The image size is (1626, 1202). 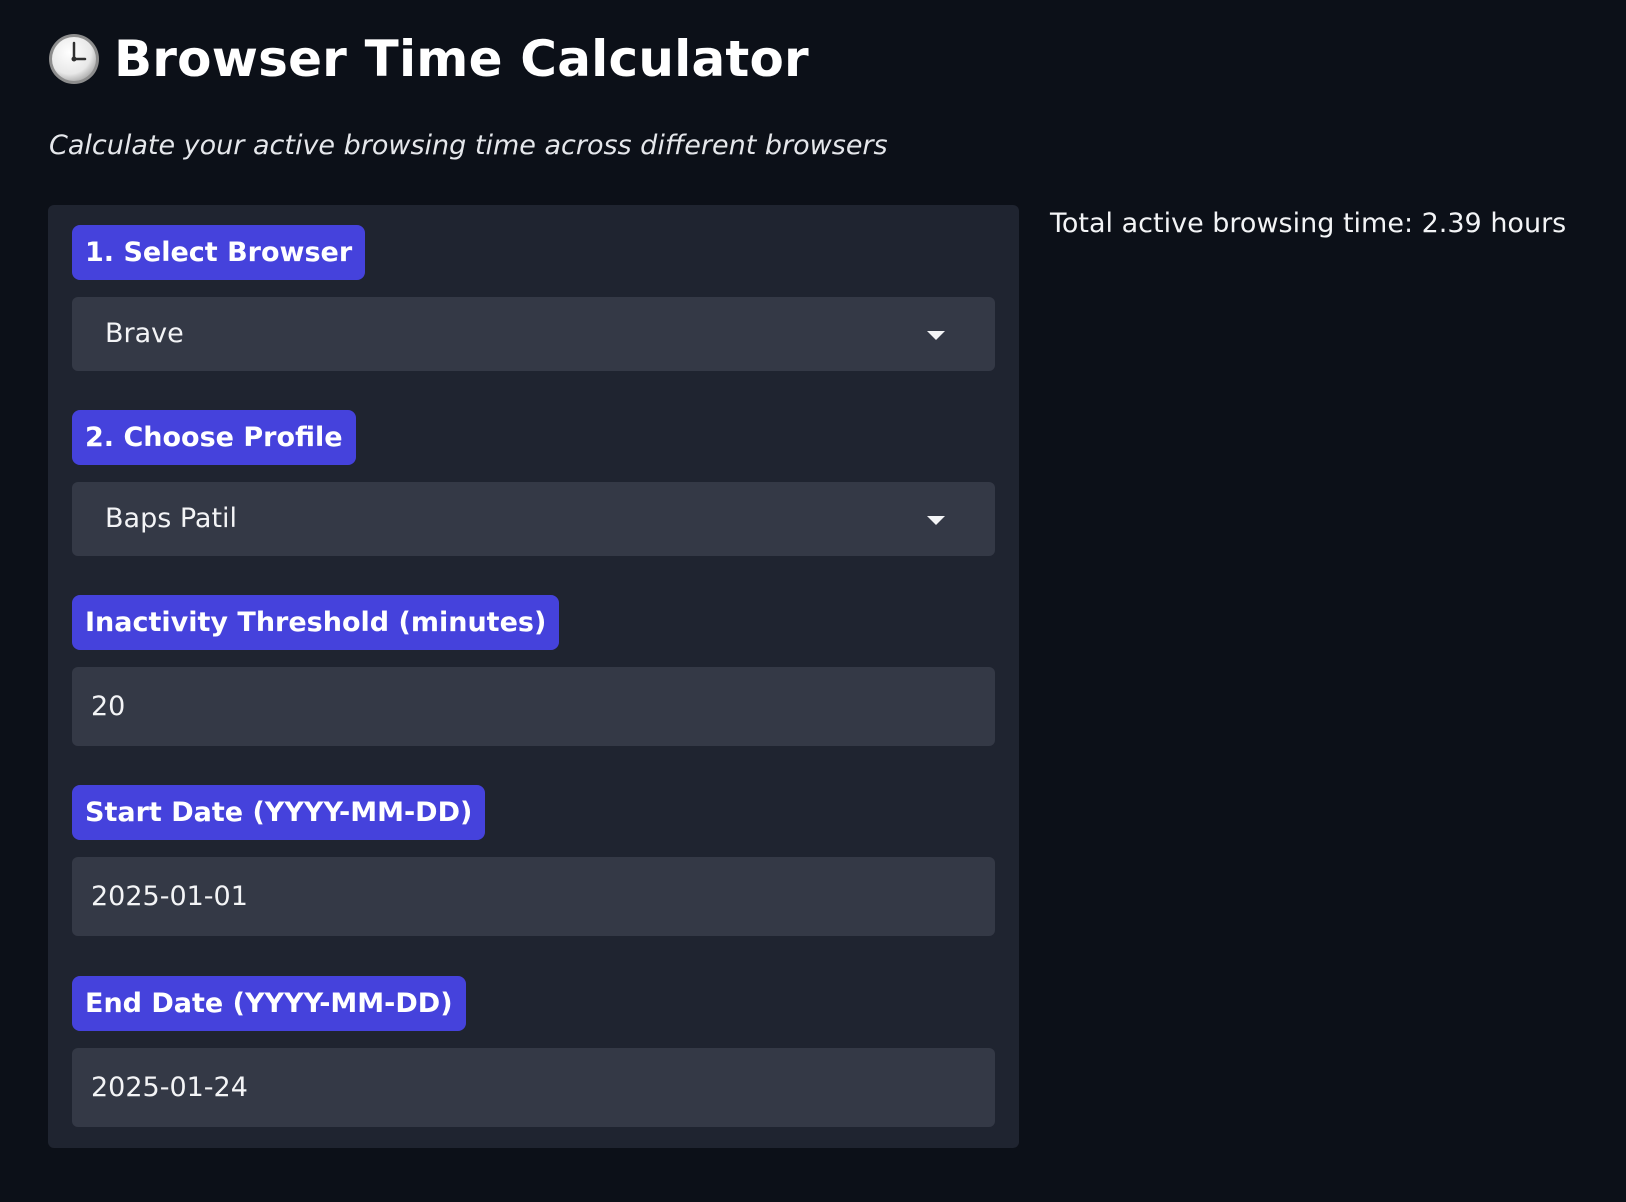 I want to click on start-date-label: Start Date (YYYY-MM-DD), so click(x=279, y=812).